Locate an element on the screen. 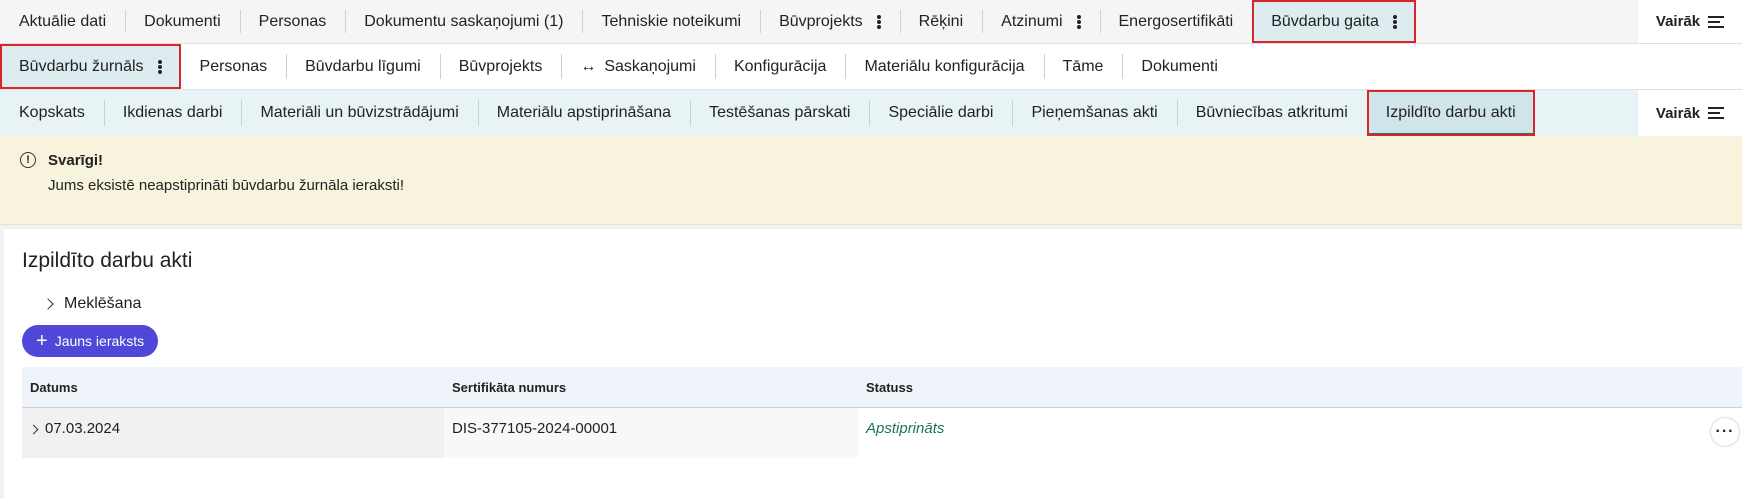 This screenshot has height=499, width=1742. tab-label: Pieņemšanas akti is located at coordinates (1094, 112).